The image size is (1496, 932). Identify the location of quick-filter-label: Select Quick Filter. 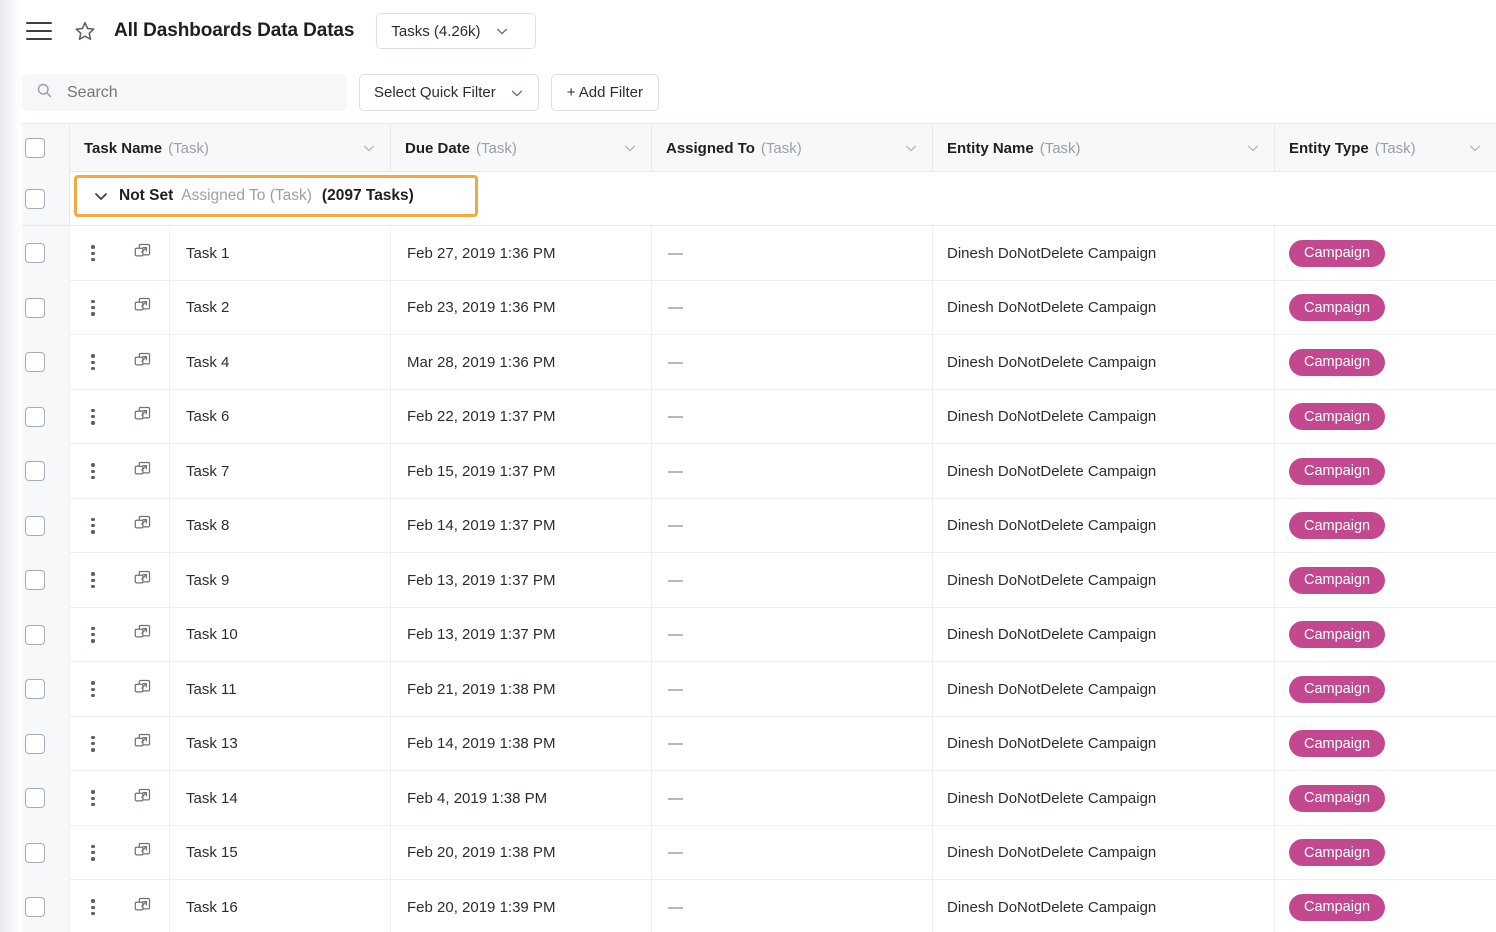
(435, 92).